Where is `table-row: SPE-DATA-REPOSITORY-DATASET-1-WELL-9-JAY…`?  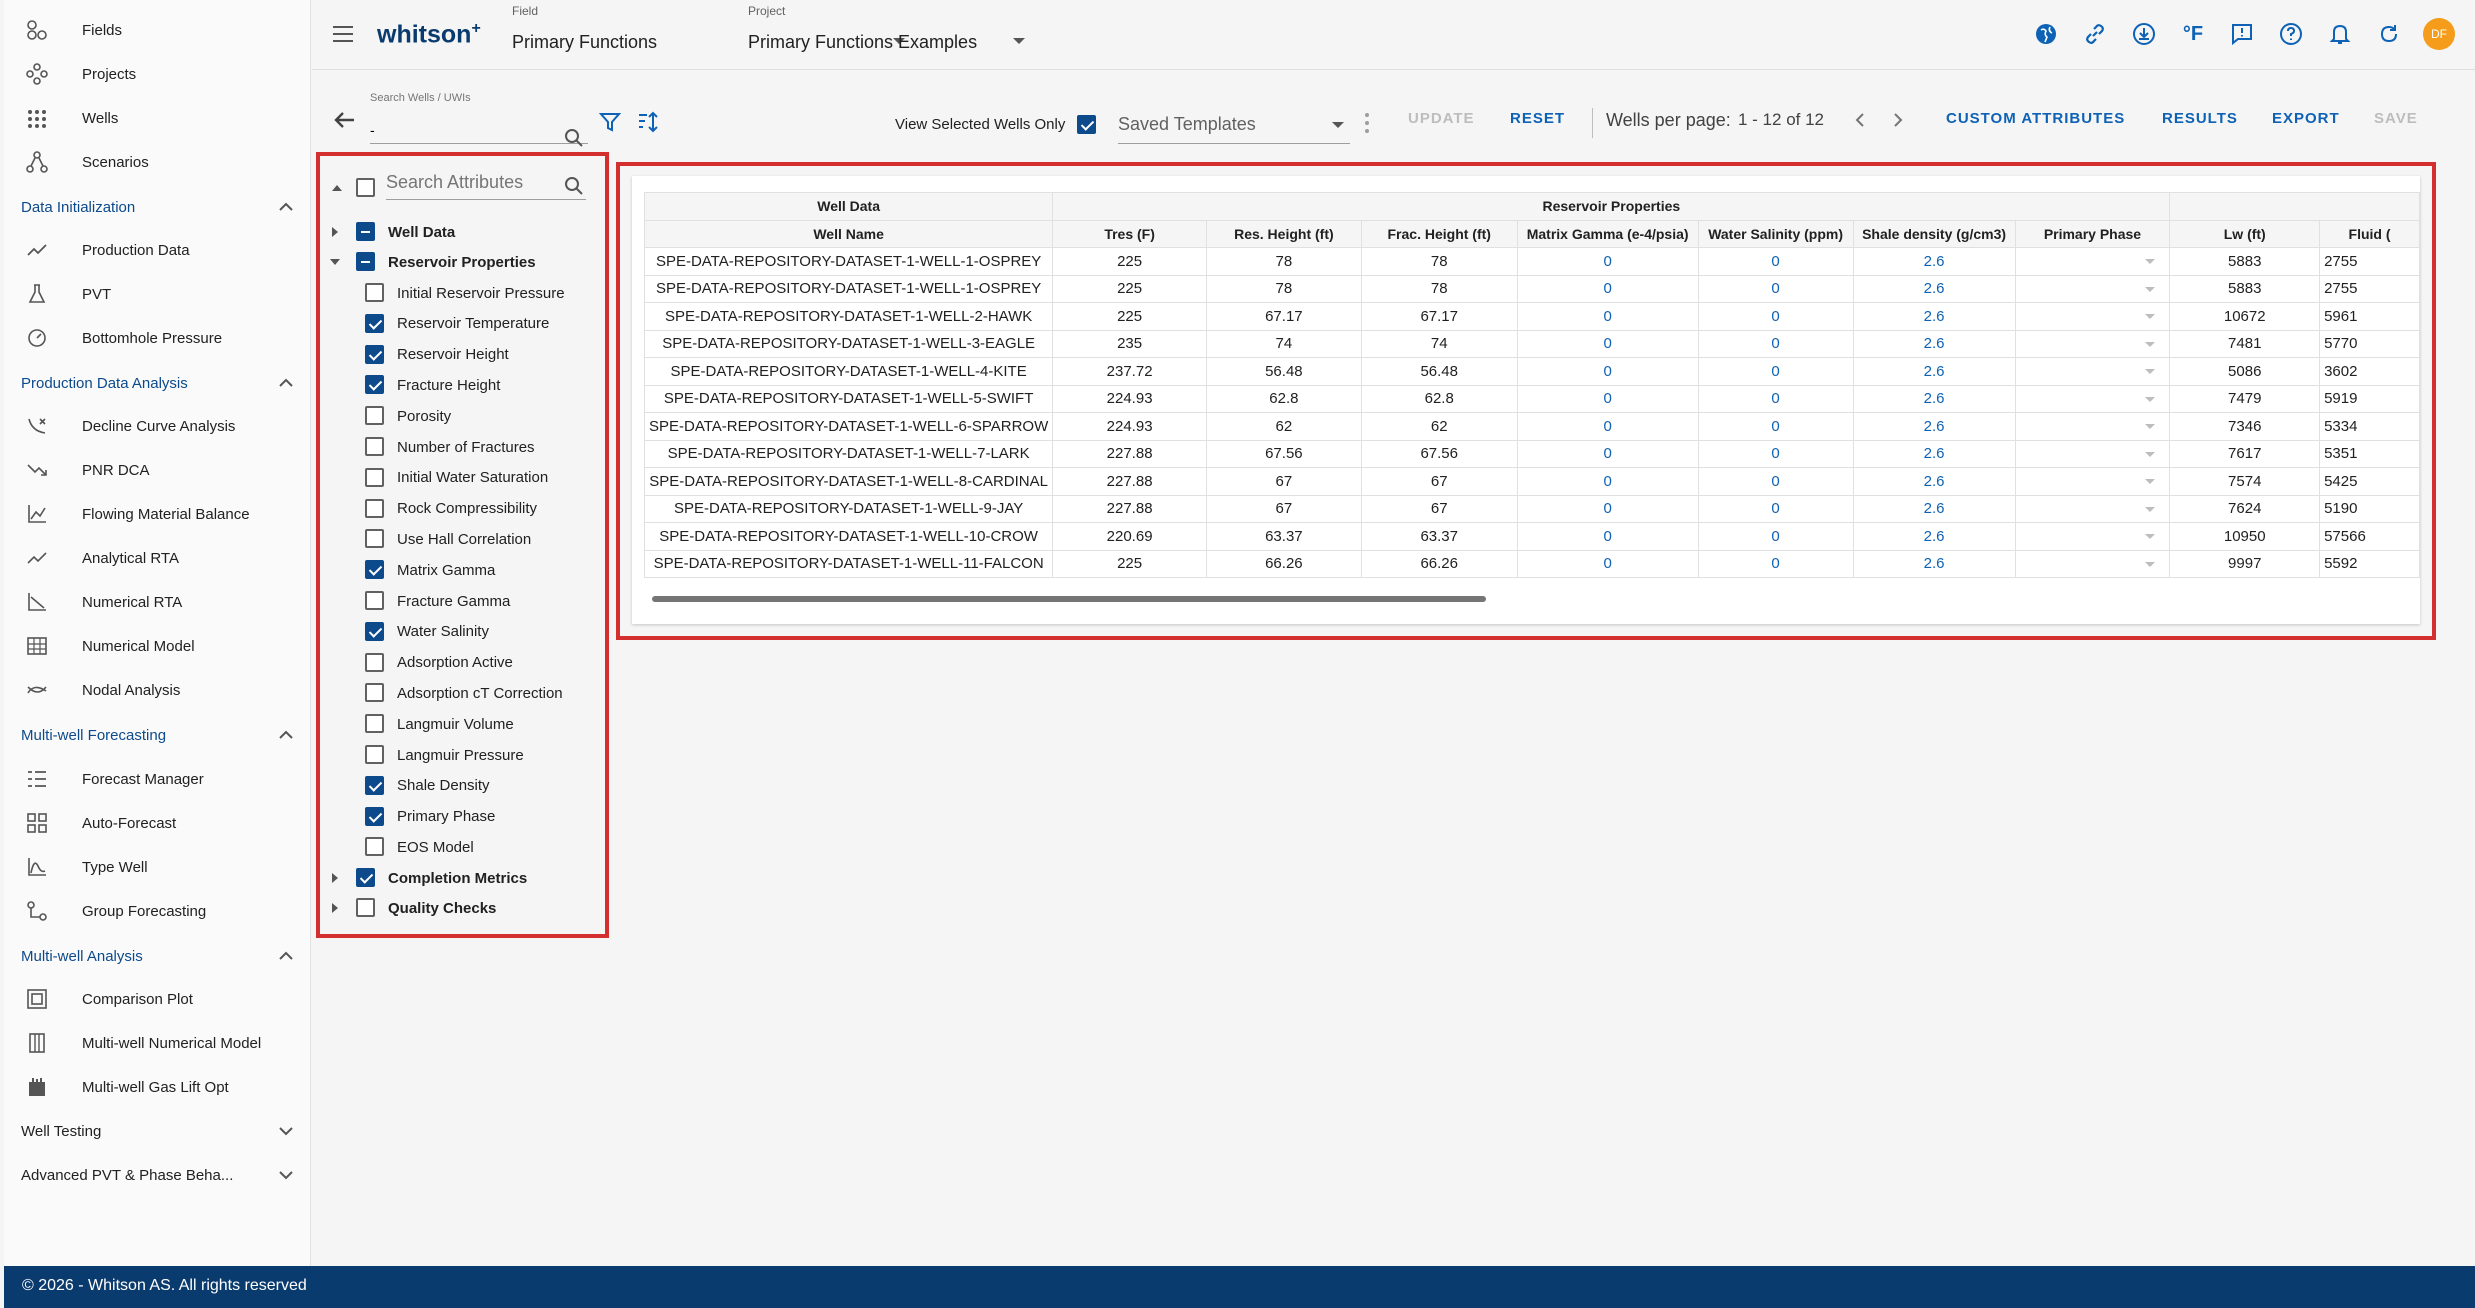 table-row: SPE-DATA-REPOSITORY-DATASET-1-WELL-9-JAY… is located at coordinates (1531, 508).